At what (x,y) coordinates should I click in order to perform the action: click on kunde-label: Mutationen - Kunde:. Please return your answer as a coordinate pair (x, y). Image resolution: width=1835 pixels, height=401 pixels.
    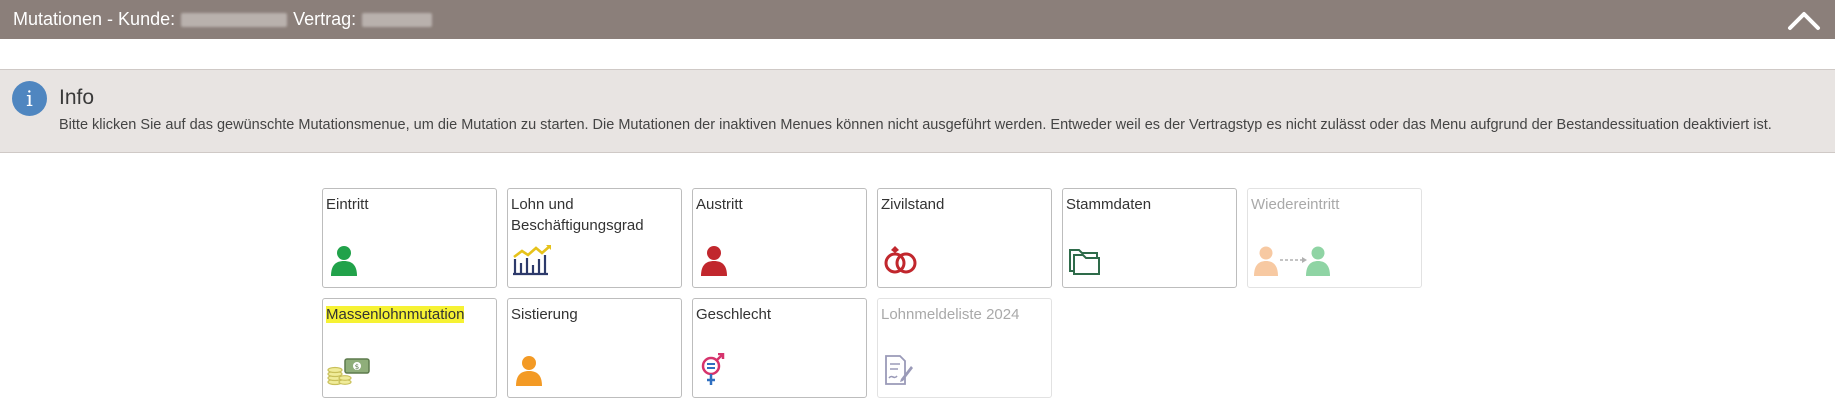
    Looking at the image, I should click on (94, 19).